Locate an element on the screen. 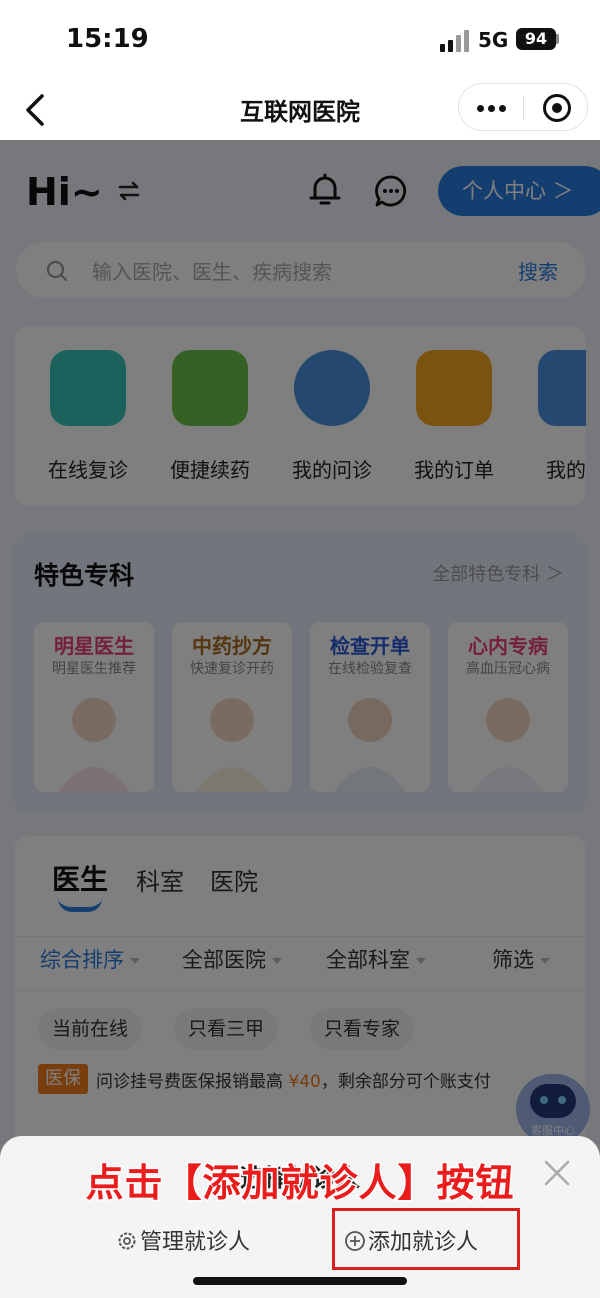 The width and height of the screenshot is (600, 1298). patient-selector-sheet: 选择就诊人 点击【添加就诊人】按钮 管理就诊人 添加就诊人 is located at coordinates (300, 1217).